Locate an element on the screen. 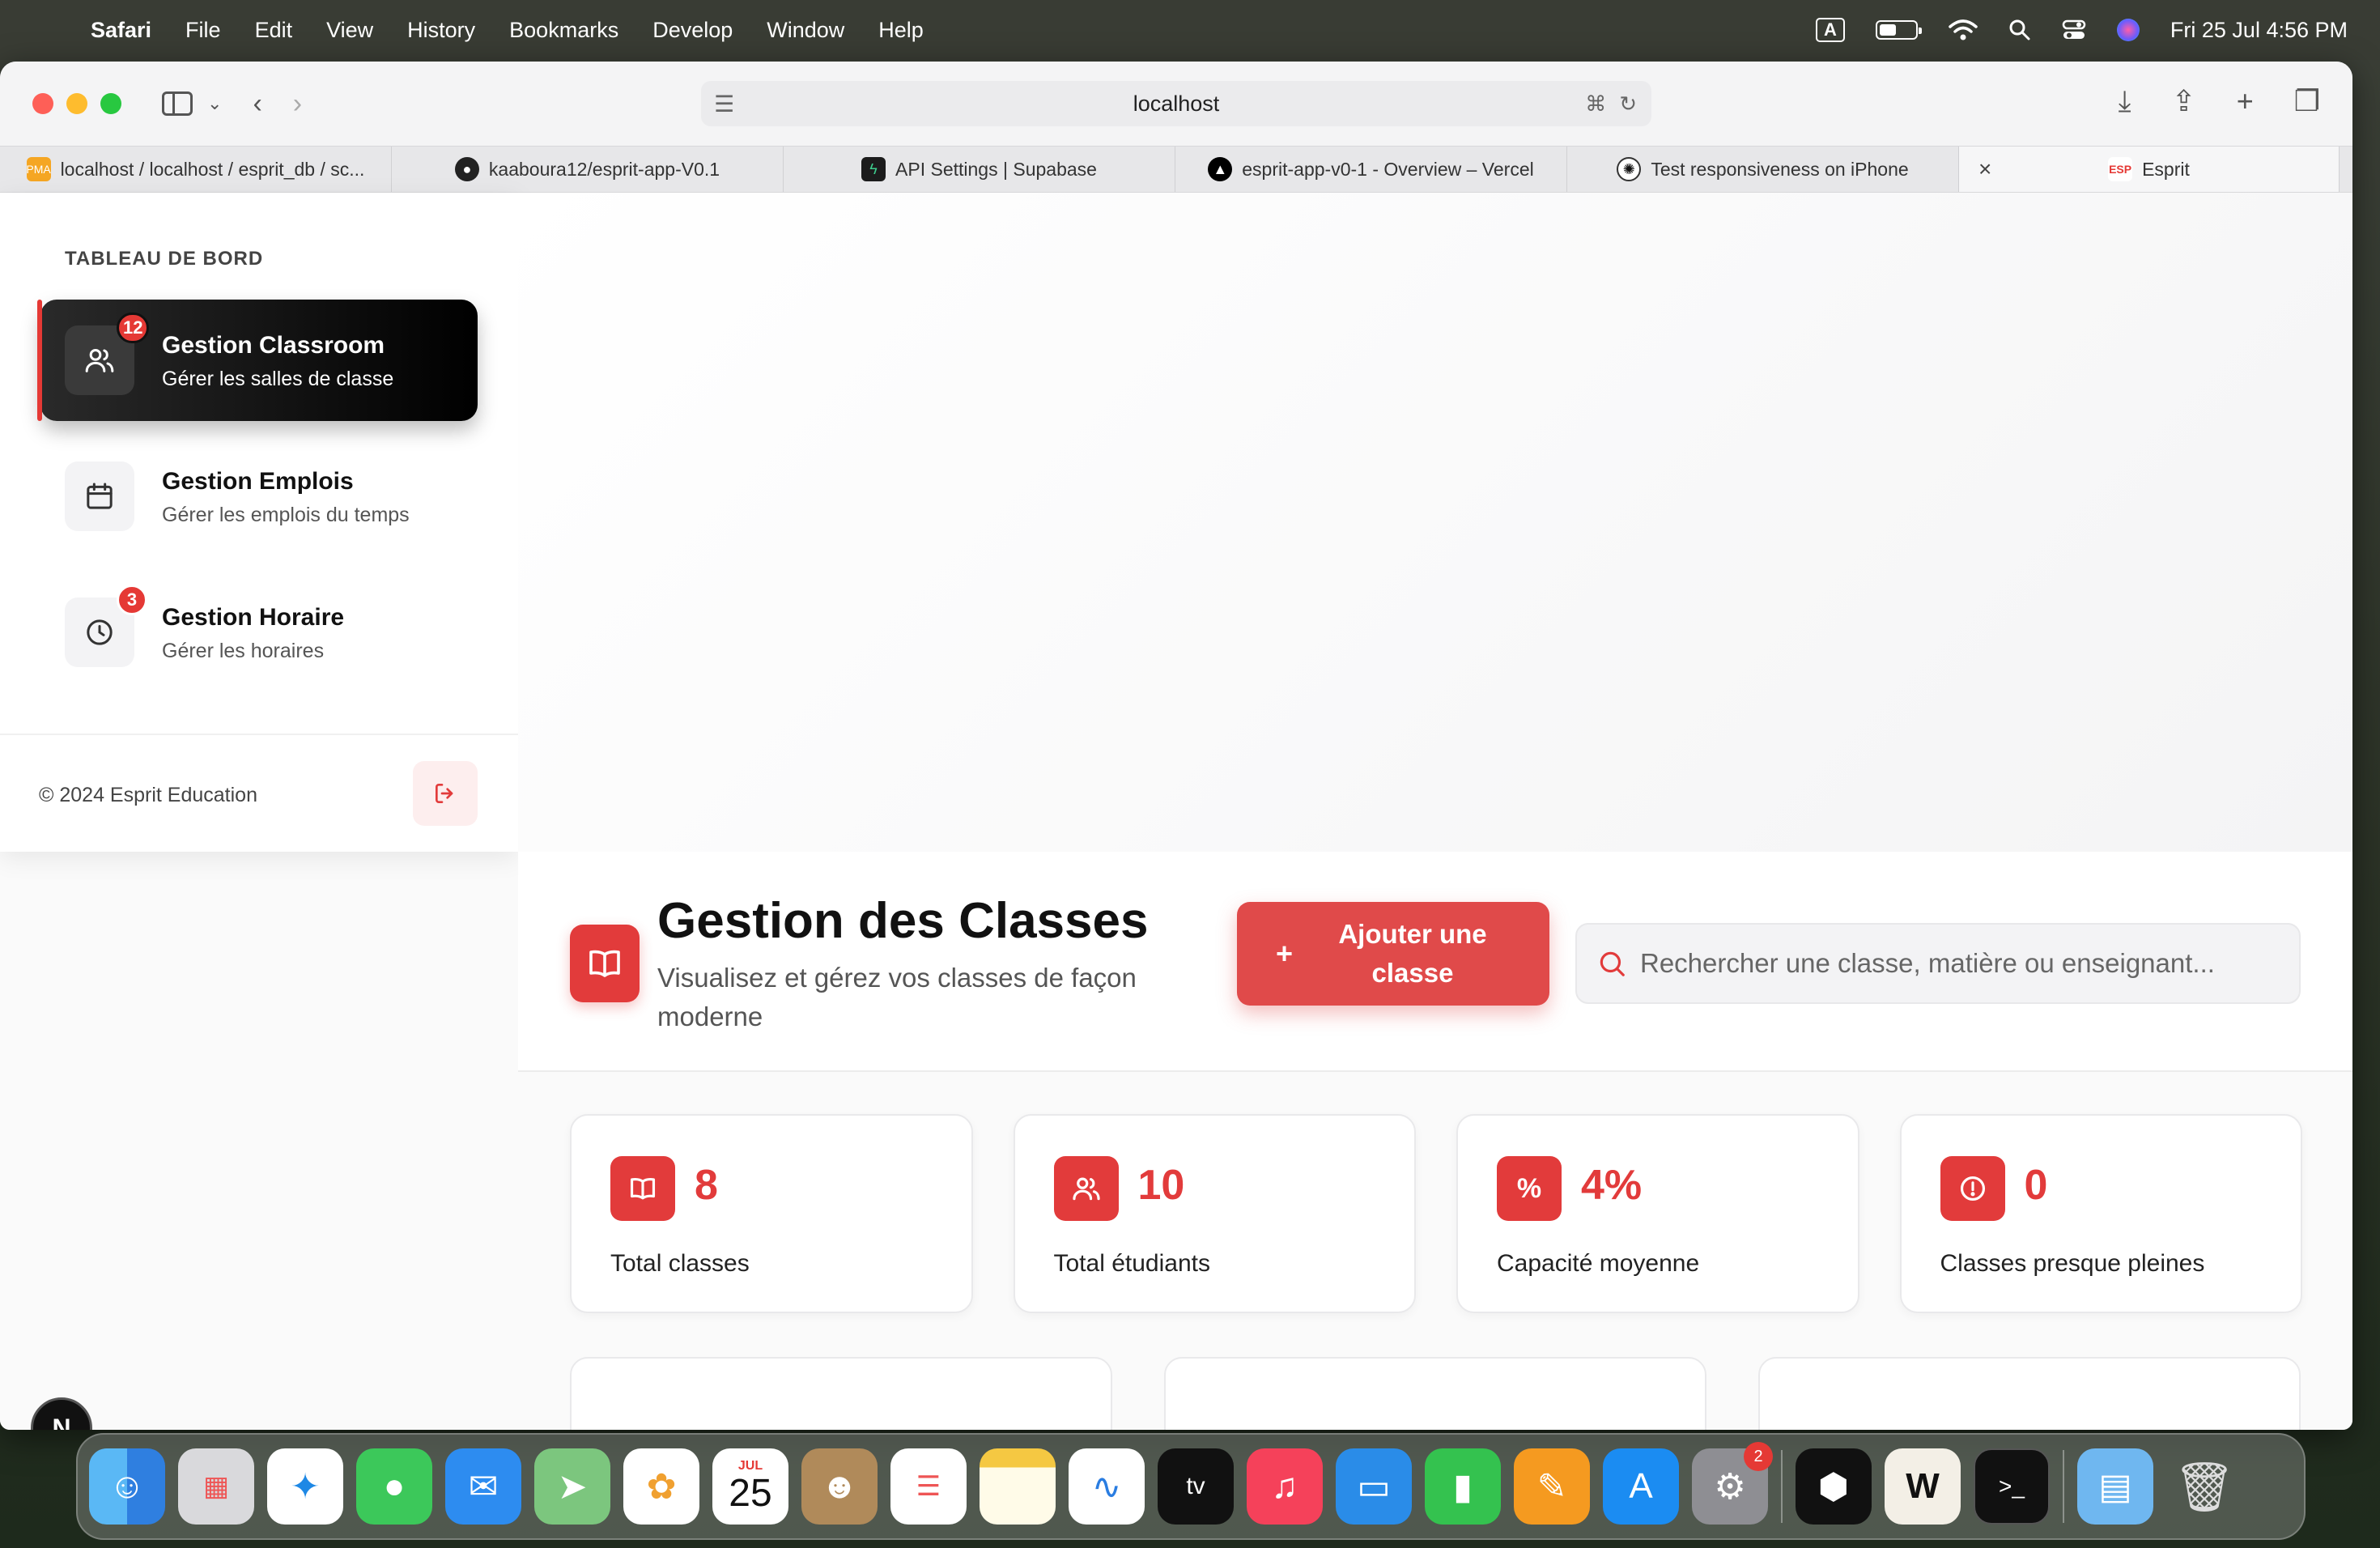  tab-chatgpt: ✺ Test responsiveness on iPhone is located at coordinates (1763, 169).